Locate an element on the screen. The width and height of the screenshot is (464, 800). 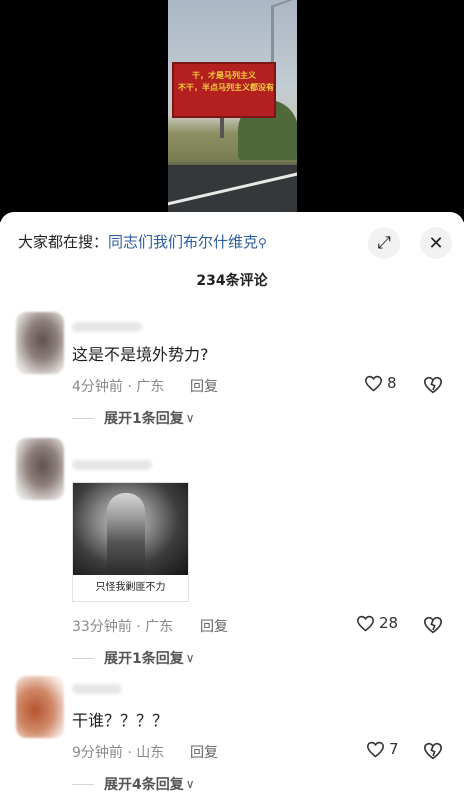
like-button: 7 is located at coordinates (382, 749).